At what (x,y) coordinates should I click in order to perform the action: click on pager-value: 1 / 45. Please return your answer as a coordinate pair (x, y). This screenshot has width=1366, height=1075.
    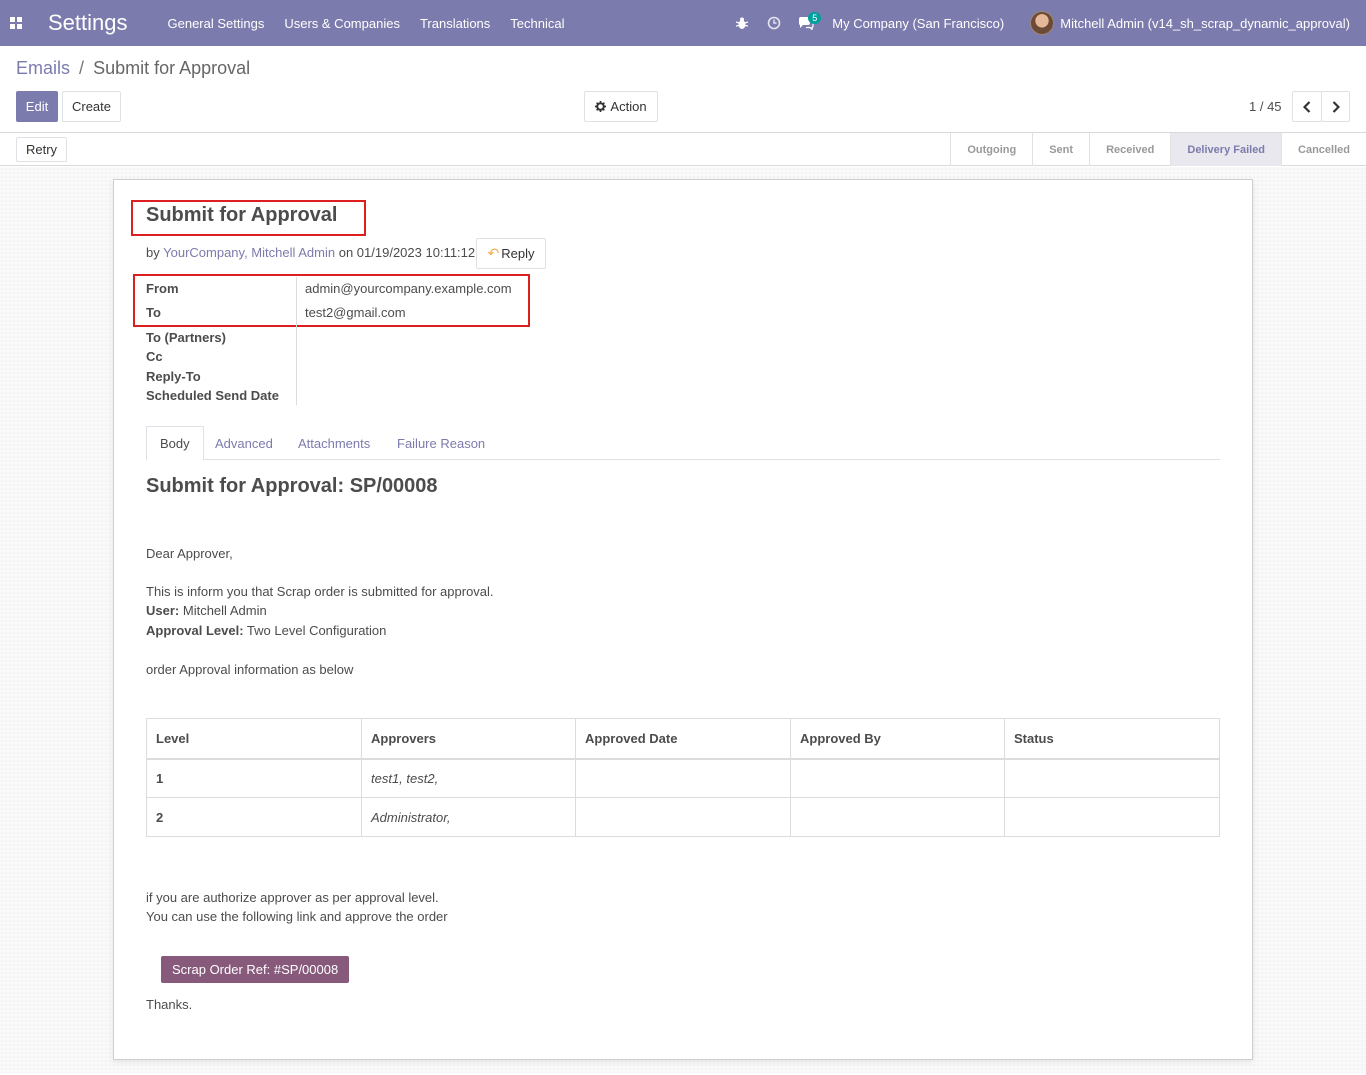
    Looking at the image, I should click on (1265, 106).